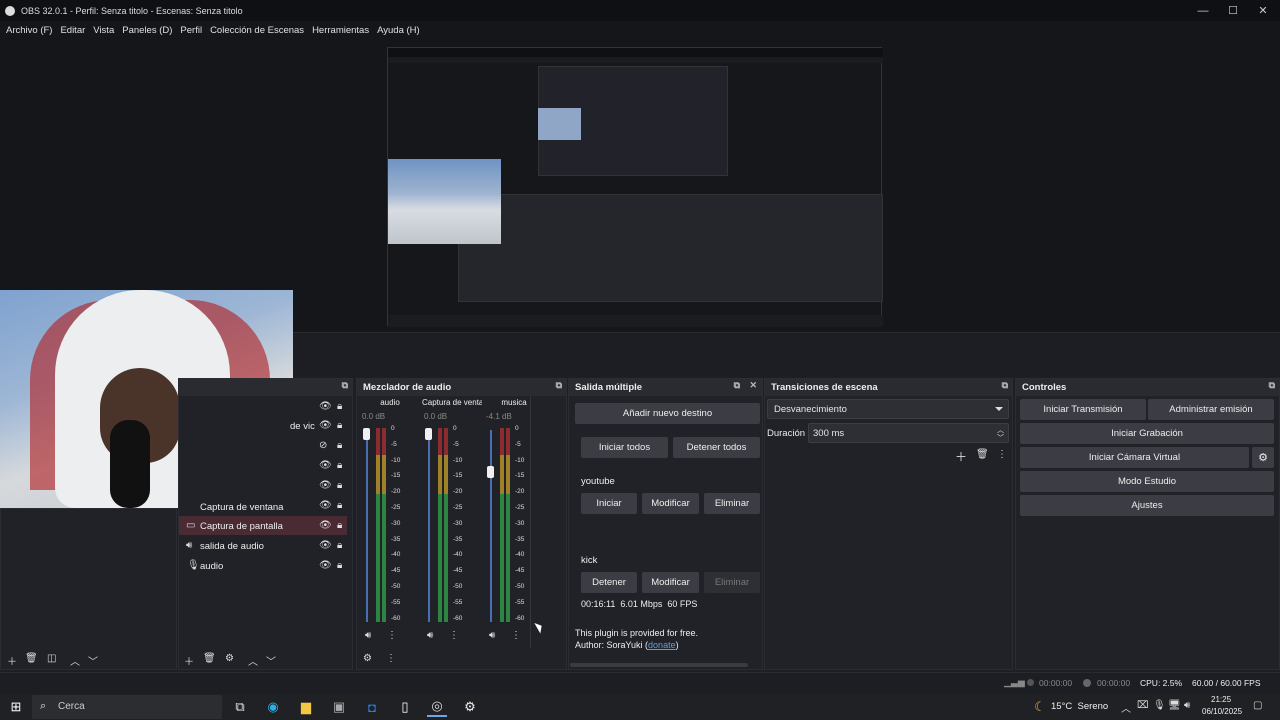  I want to click on tray-mic-icon: 🎙︎, so click(1159, 705).